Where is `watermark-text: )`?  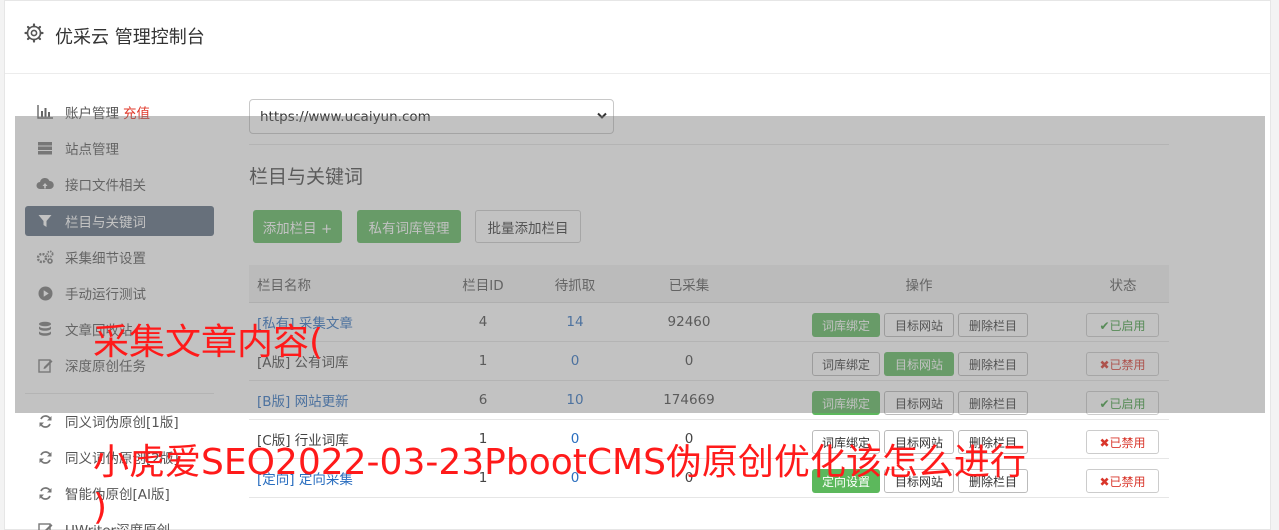 watermark-text: ) is located at coordinates (100, 507).